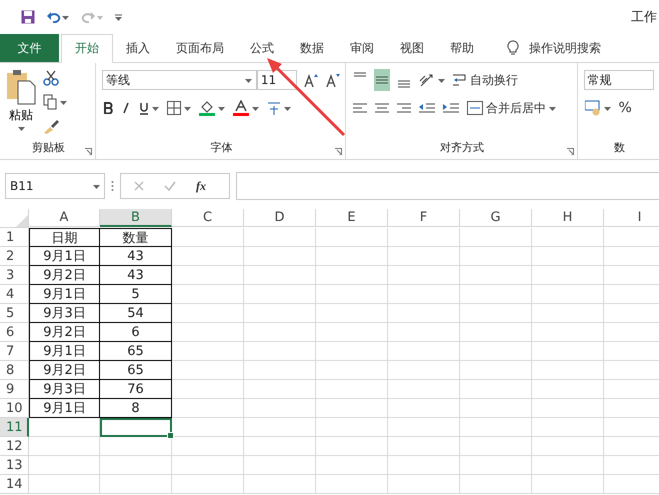  I want to click on column-header: E, so click(352, 218).